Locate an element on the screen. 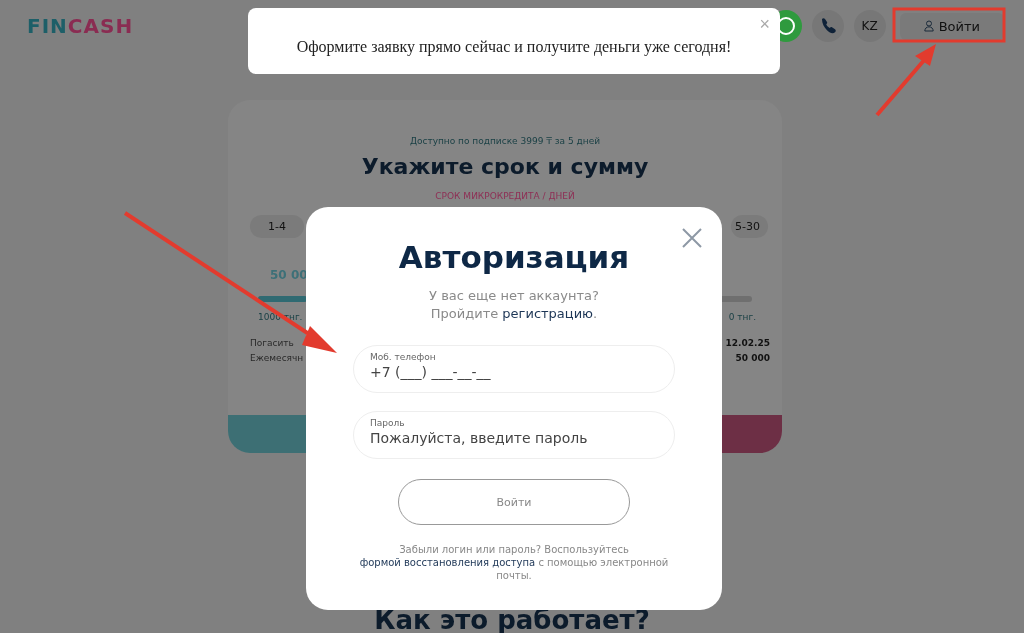 Image resolution: width=1024 pixels, height=633 pixels. phone-icon is located at coordinates (827, 26).